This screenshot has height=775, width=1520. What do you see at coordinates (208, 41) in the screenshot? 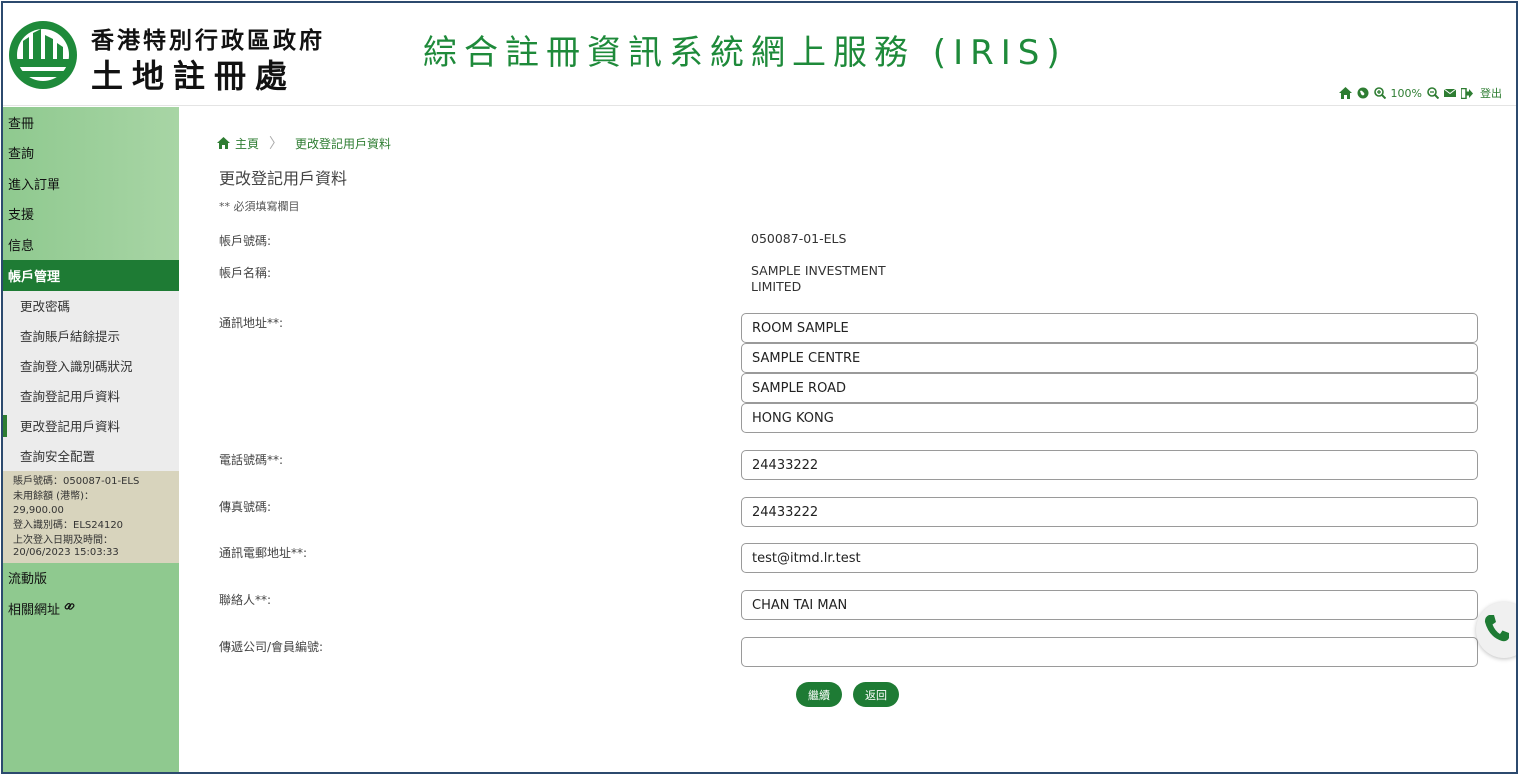
I see `org-name-line1: 香港特別行政區政府` at bounding box center [208, 41].